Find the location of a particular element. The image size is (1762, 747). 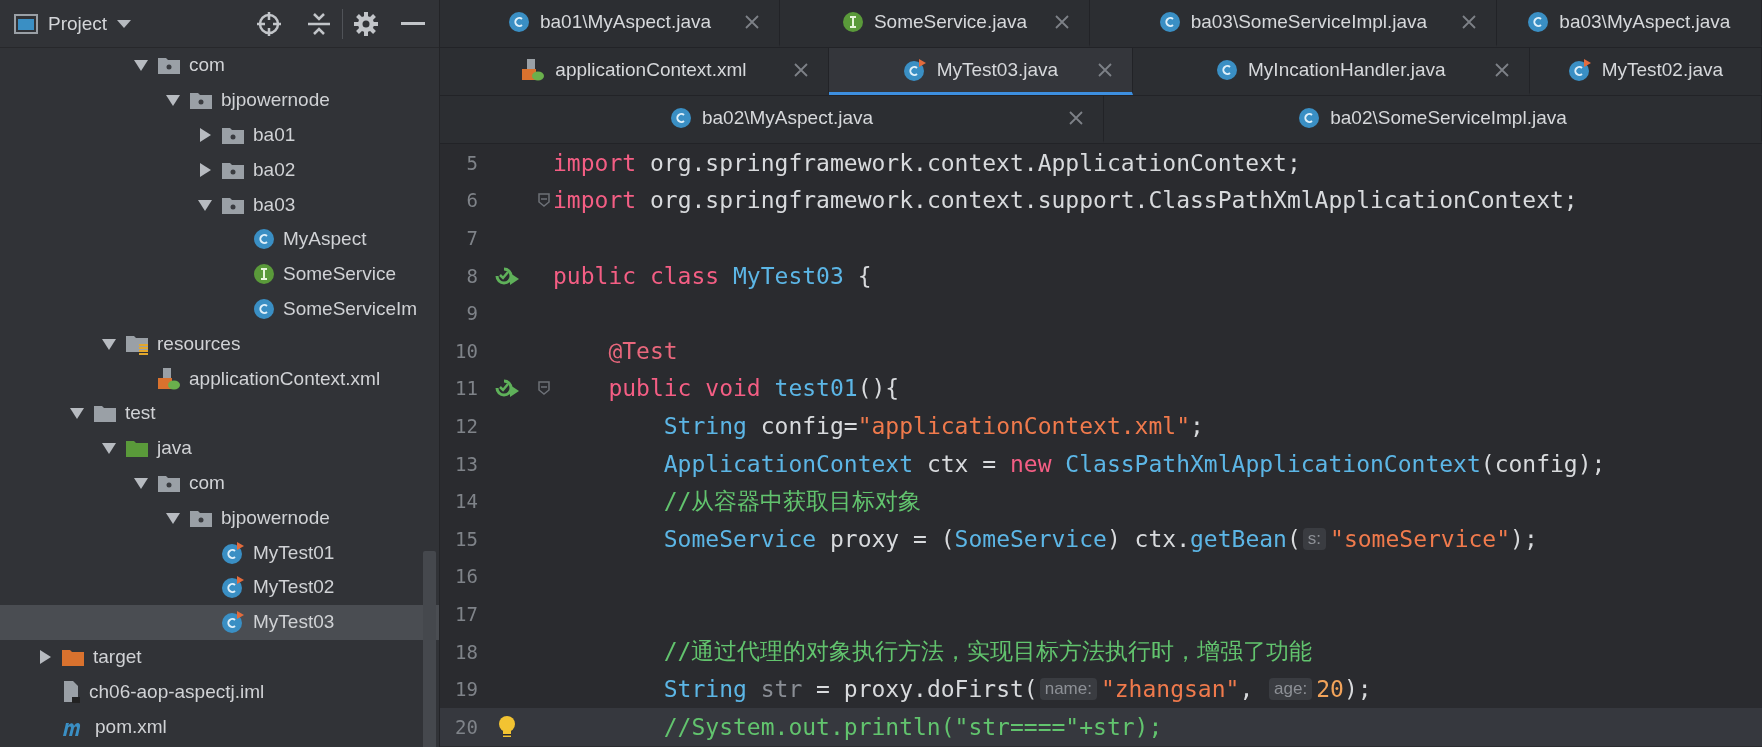

tree-item: resources is located at coordinates (219, 344).